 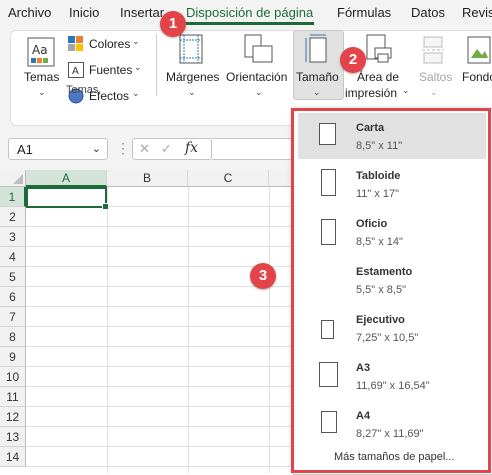 I want to click on colors-icon, so click(x=75, y=43).